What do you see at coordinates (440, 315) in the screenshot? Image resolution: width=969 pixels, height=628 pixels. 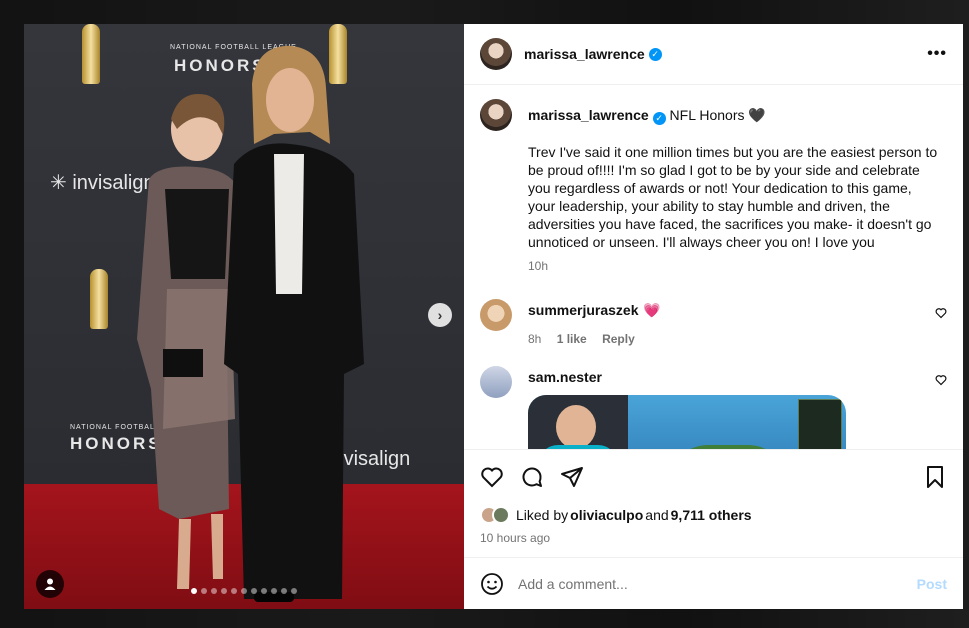 I see `next-arrow-button: ›` at bounding box center [440, 315].